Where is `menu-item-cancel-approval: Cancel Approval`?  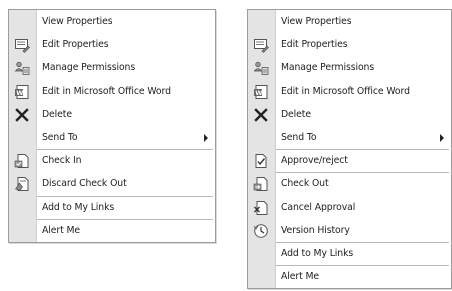
menu-item-cancel-approval: Cancel Approval is located at coordinates (349, 207).